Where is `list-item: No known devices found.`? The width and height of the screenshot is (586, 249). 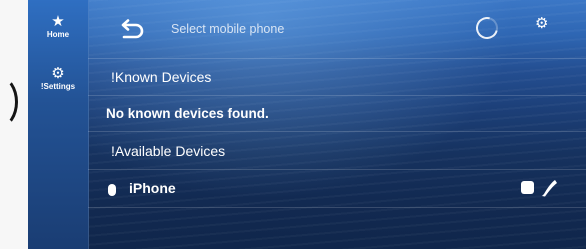 list-item: No known devices found. is located at coordinates (337, 113).